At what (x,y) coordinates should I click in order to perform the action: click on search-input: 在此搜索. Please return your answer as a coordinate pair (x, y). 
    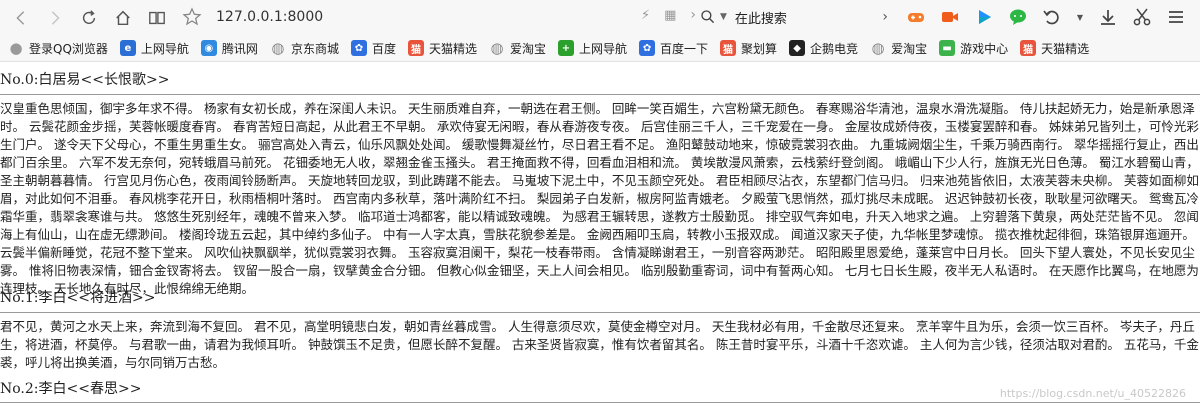
    Looking at the image, I should click on (761, 17).